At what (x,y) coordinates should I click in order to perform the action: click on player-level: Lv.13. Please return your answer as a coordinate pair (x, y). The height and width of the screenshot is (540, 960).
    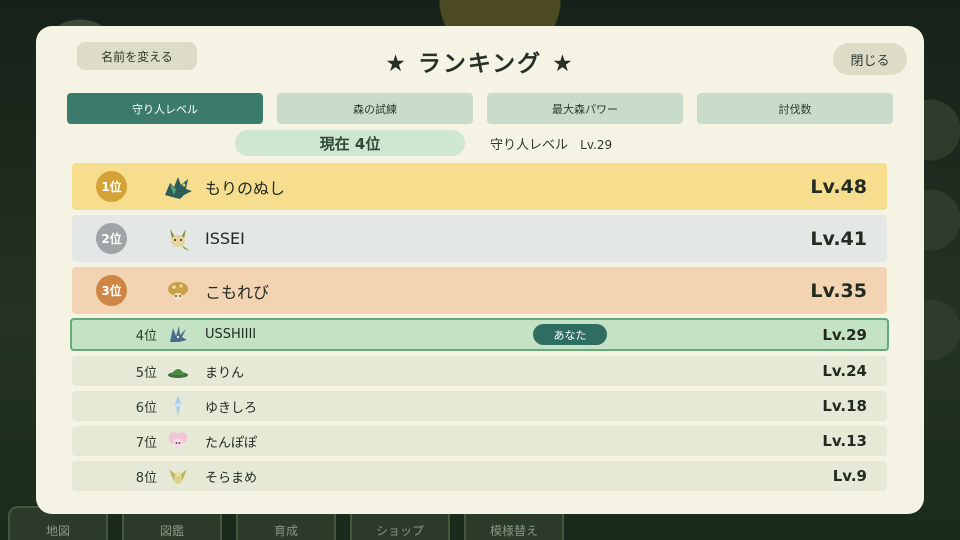
    Looking at the image, I should click on (844, 441).